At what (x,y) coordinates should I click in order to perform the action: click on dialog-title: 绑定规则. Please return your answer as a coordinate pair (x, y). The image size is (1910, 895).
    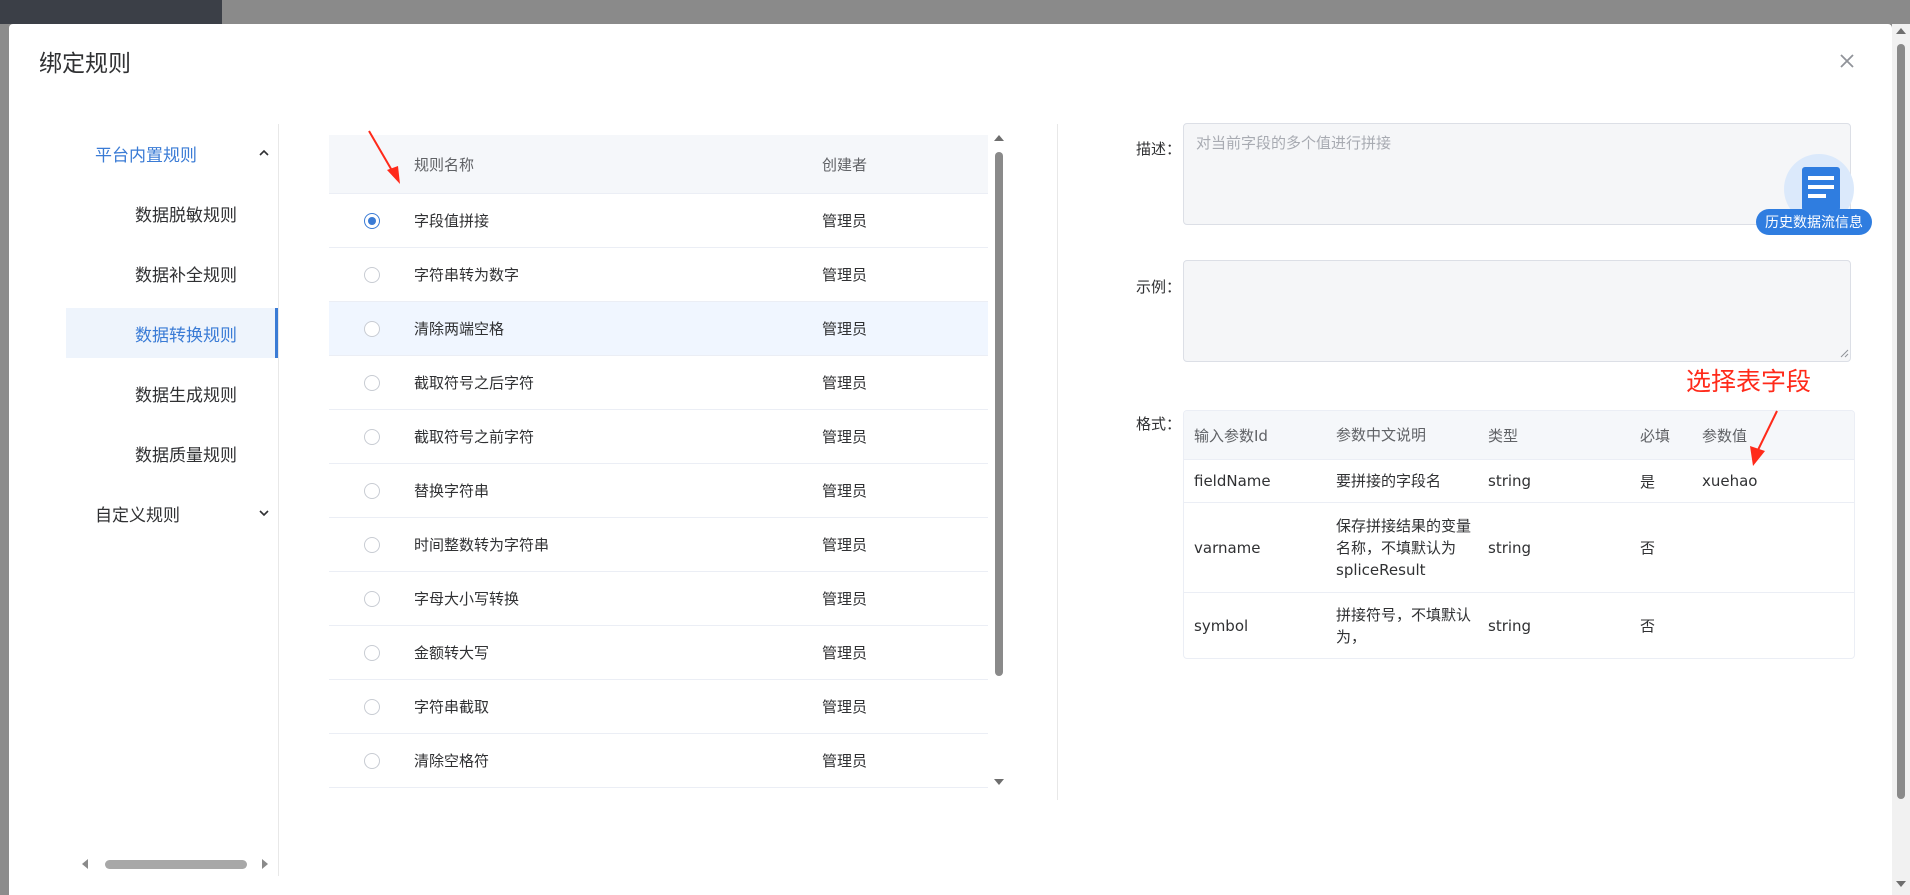
    Looking at the image, I should click on (85, 64).